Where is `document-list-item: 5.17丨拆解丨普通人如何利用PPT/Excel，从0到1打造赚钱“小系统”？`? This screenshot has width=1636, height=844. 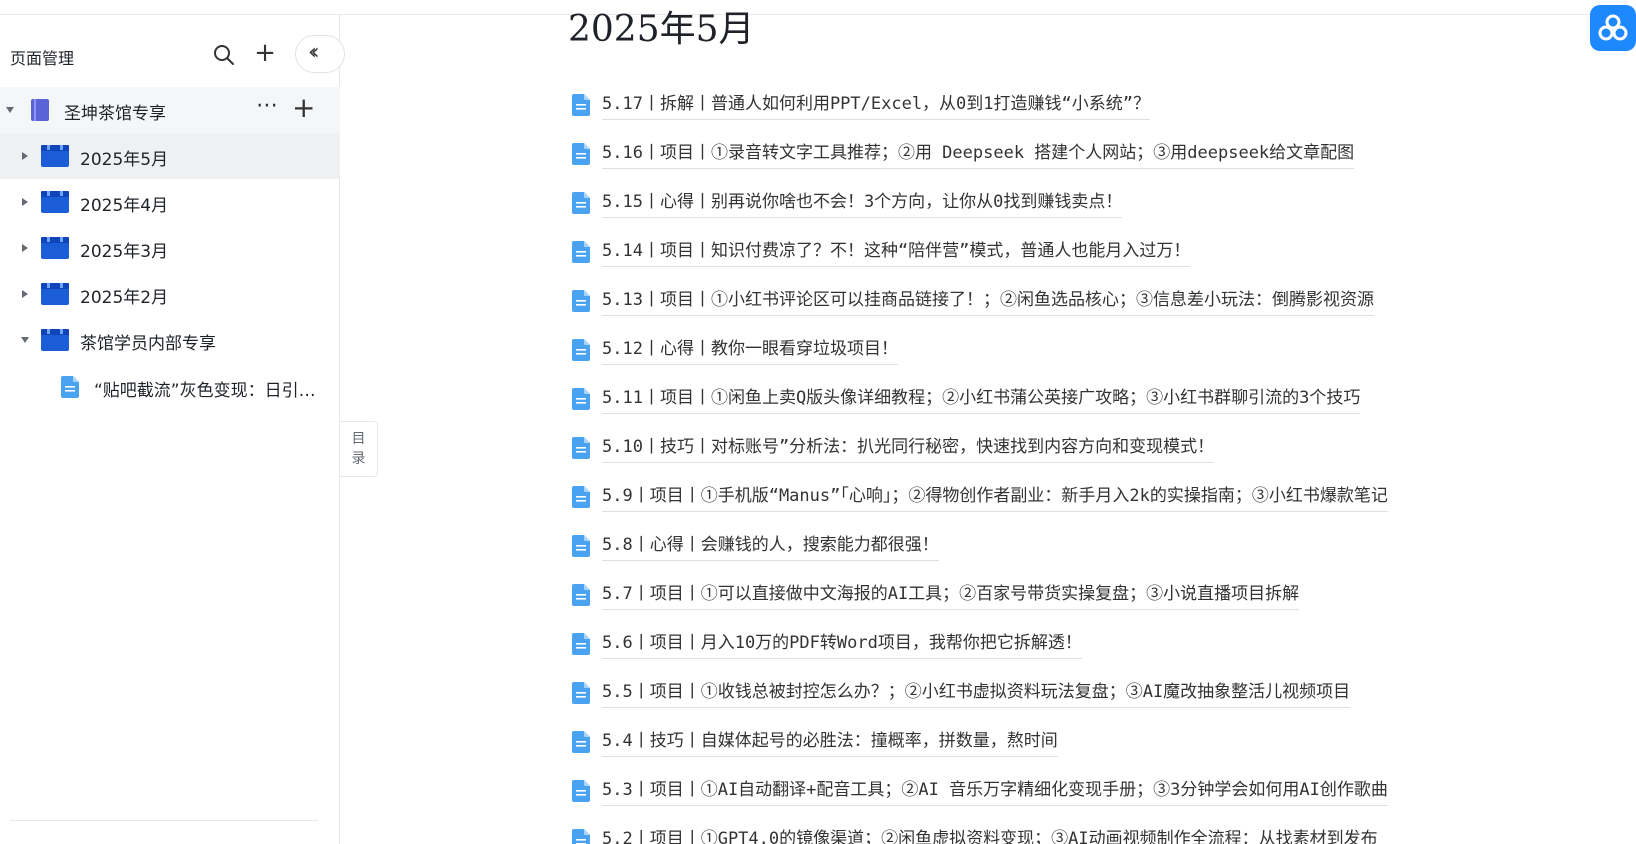
document-list-item: 5.17丨拆解丨普通人如何利用PPT/Excel，从0到1打造赚钱“小系统”？ is located at coordinates (1022, 106).